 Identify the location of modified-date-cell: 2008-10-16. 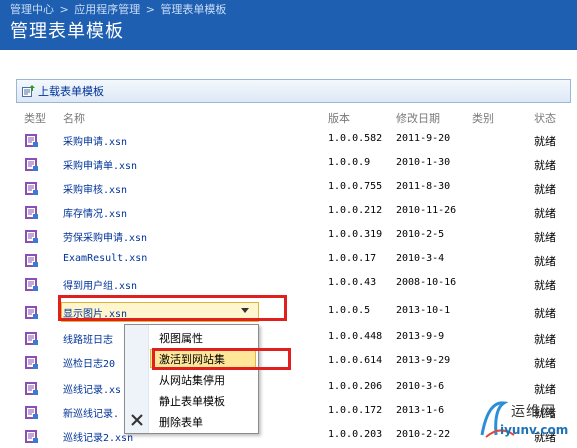
(426, 282).